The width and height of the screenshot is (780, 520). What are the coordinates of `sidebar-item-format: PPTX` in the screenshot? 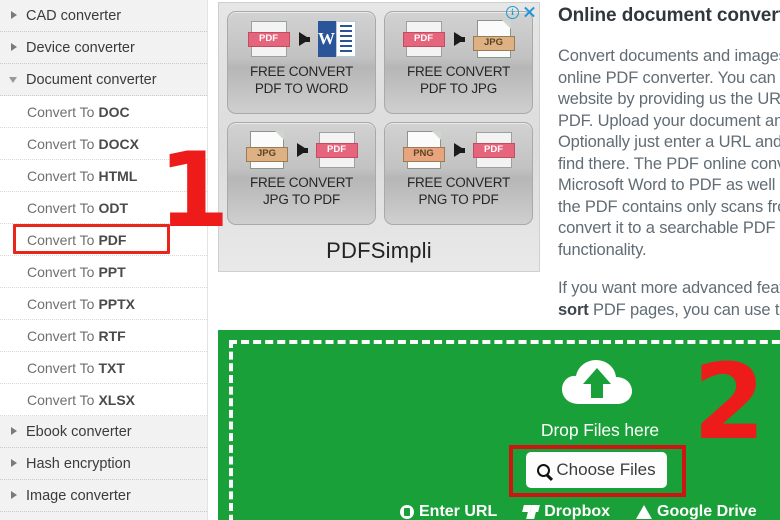 It's located at (117, 303).